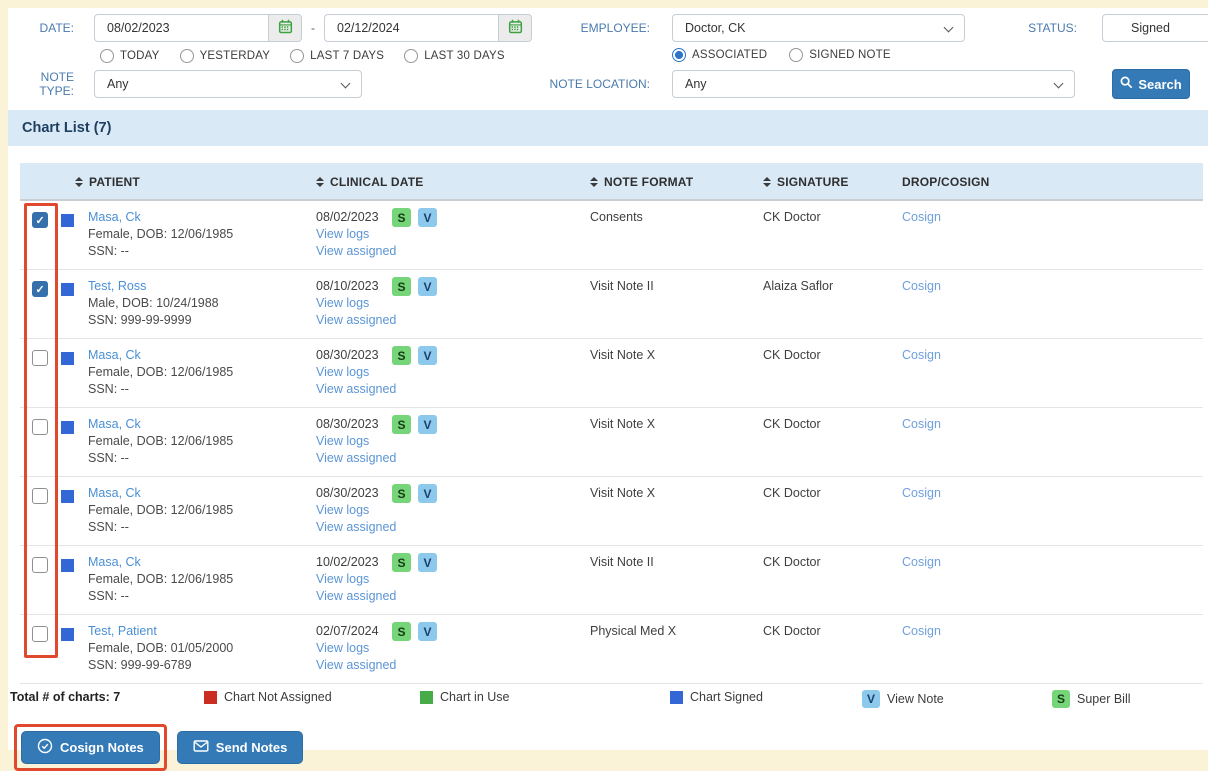  I want to click on date-from-group: 08/02/2023, so click(198, 28).